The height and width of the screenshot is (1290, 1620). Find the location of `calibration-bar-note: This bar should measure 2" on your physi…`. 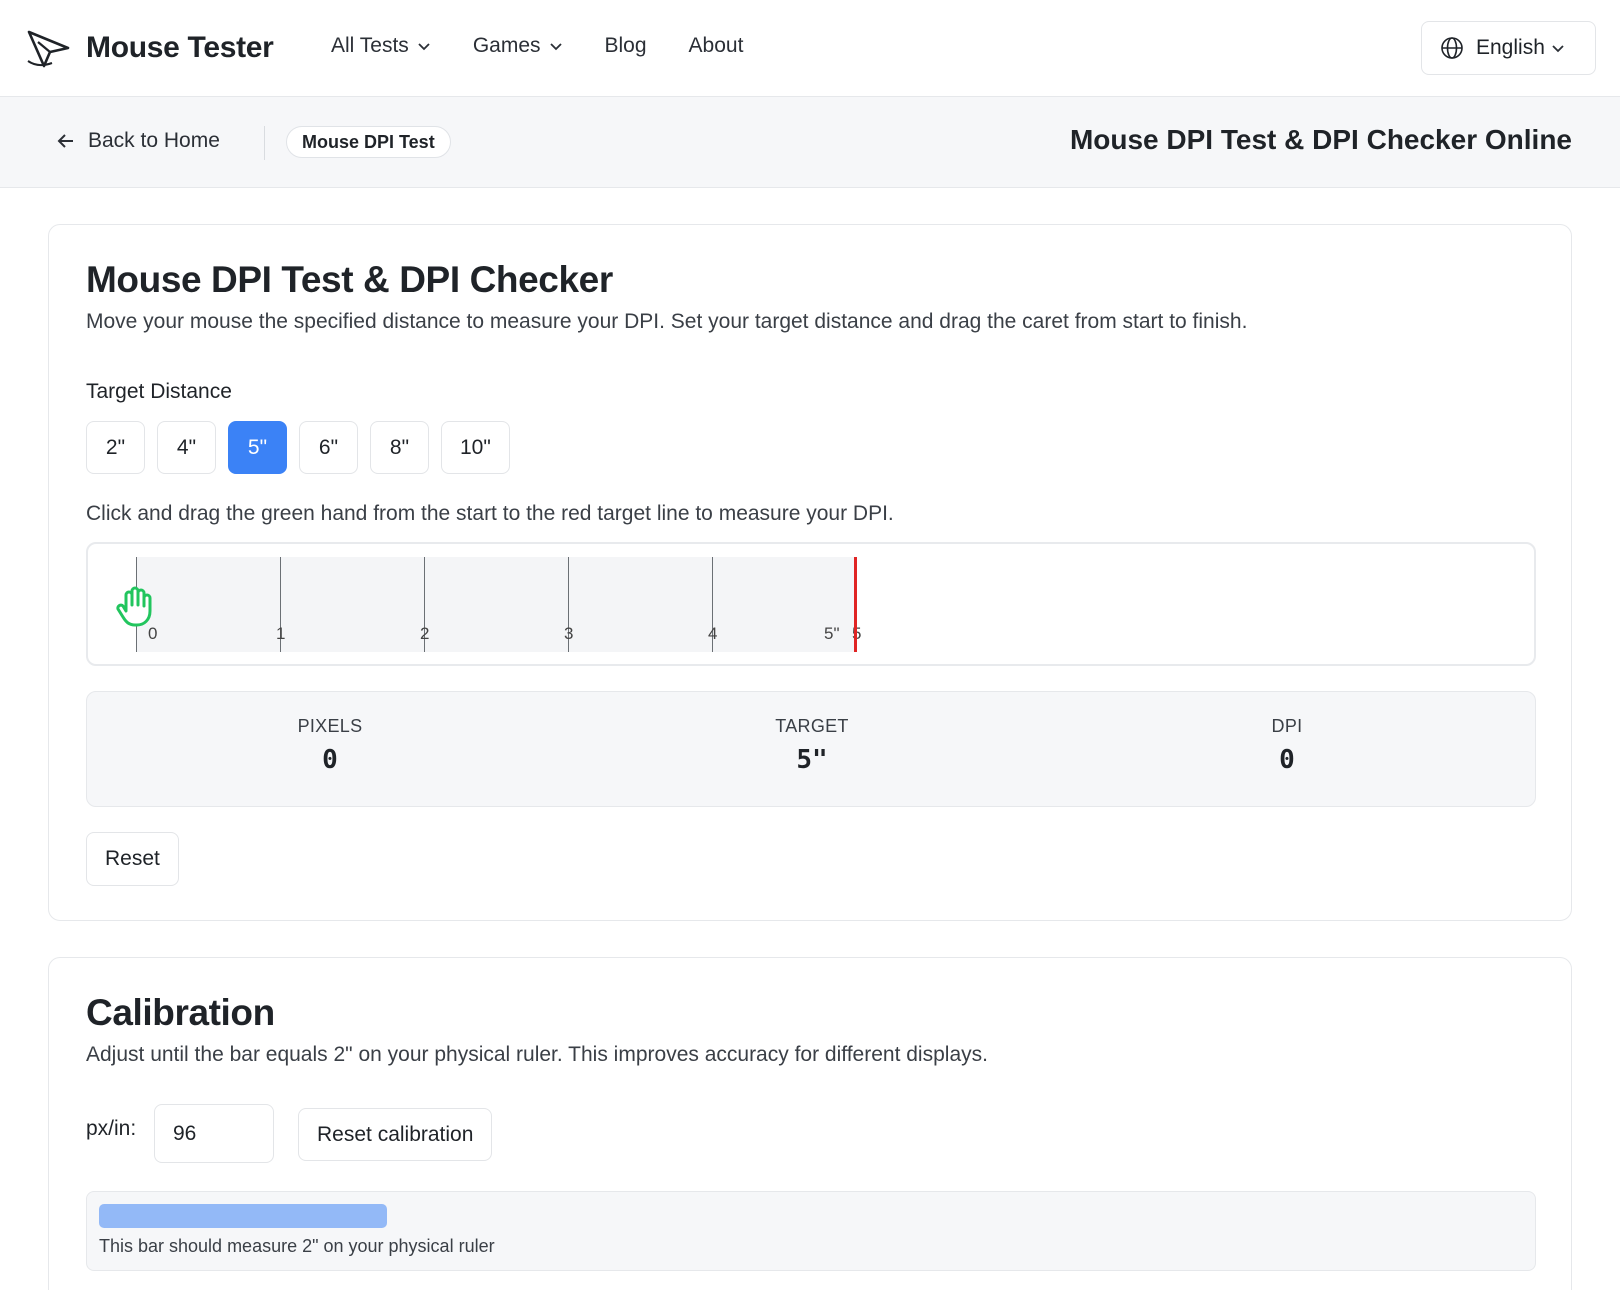

calibration-bar-note: This bar should measure 2" on your physi… is located at coordinates (297, 1246).